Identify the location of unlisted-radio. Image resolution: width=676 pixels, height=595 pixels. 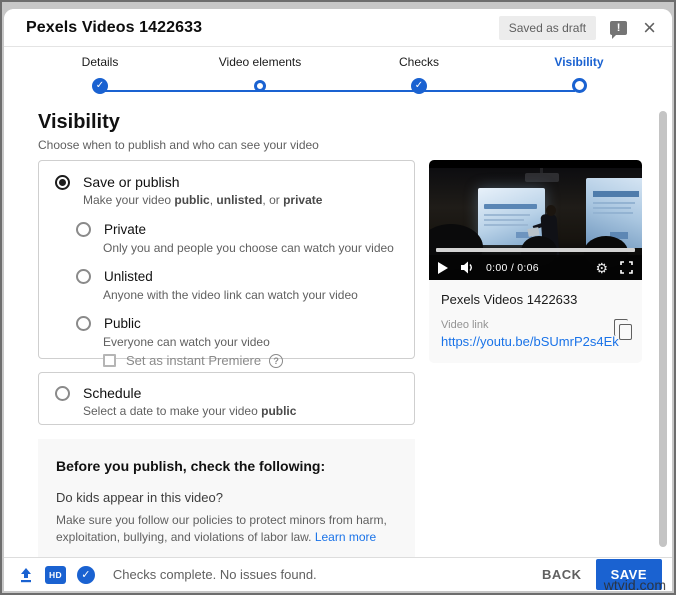
(83, 276).